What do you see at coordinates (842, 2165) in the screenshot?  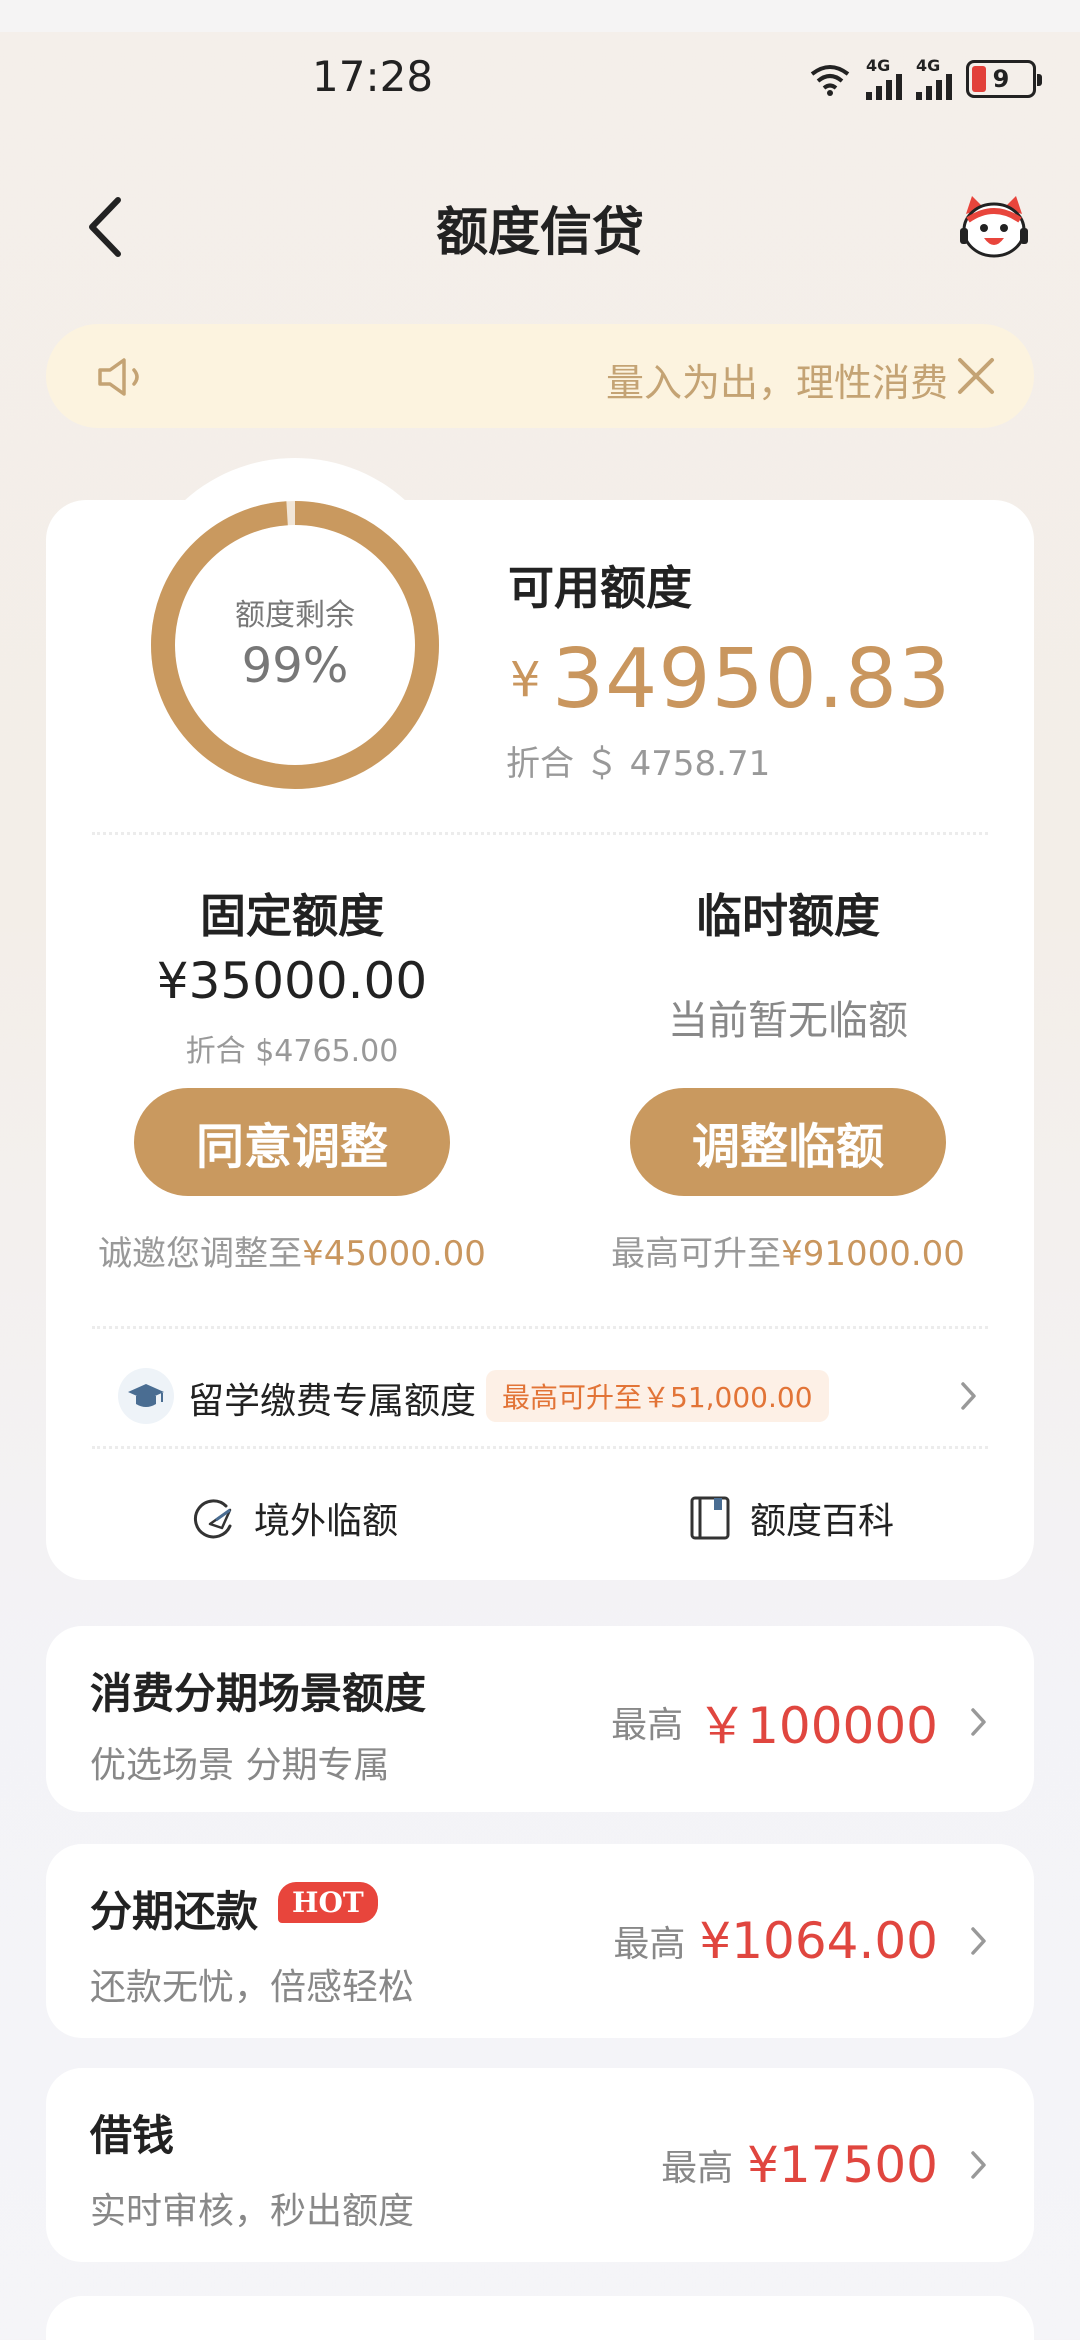 I see `max-amount: ¥17500` at bounding box center [842, 2165].